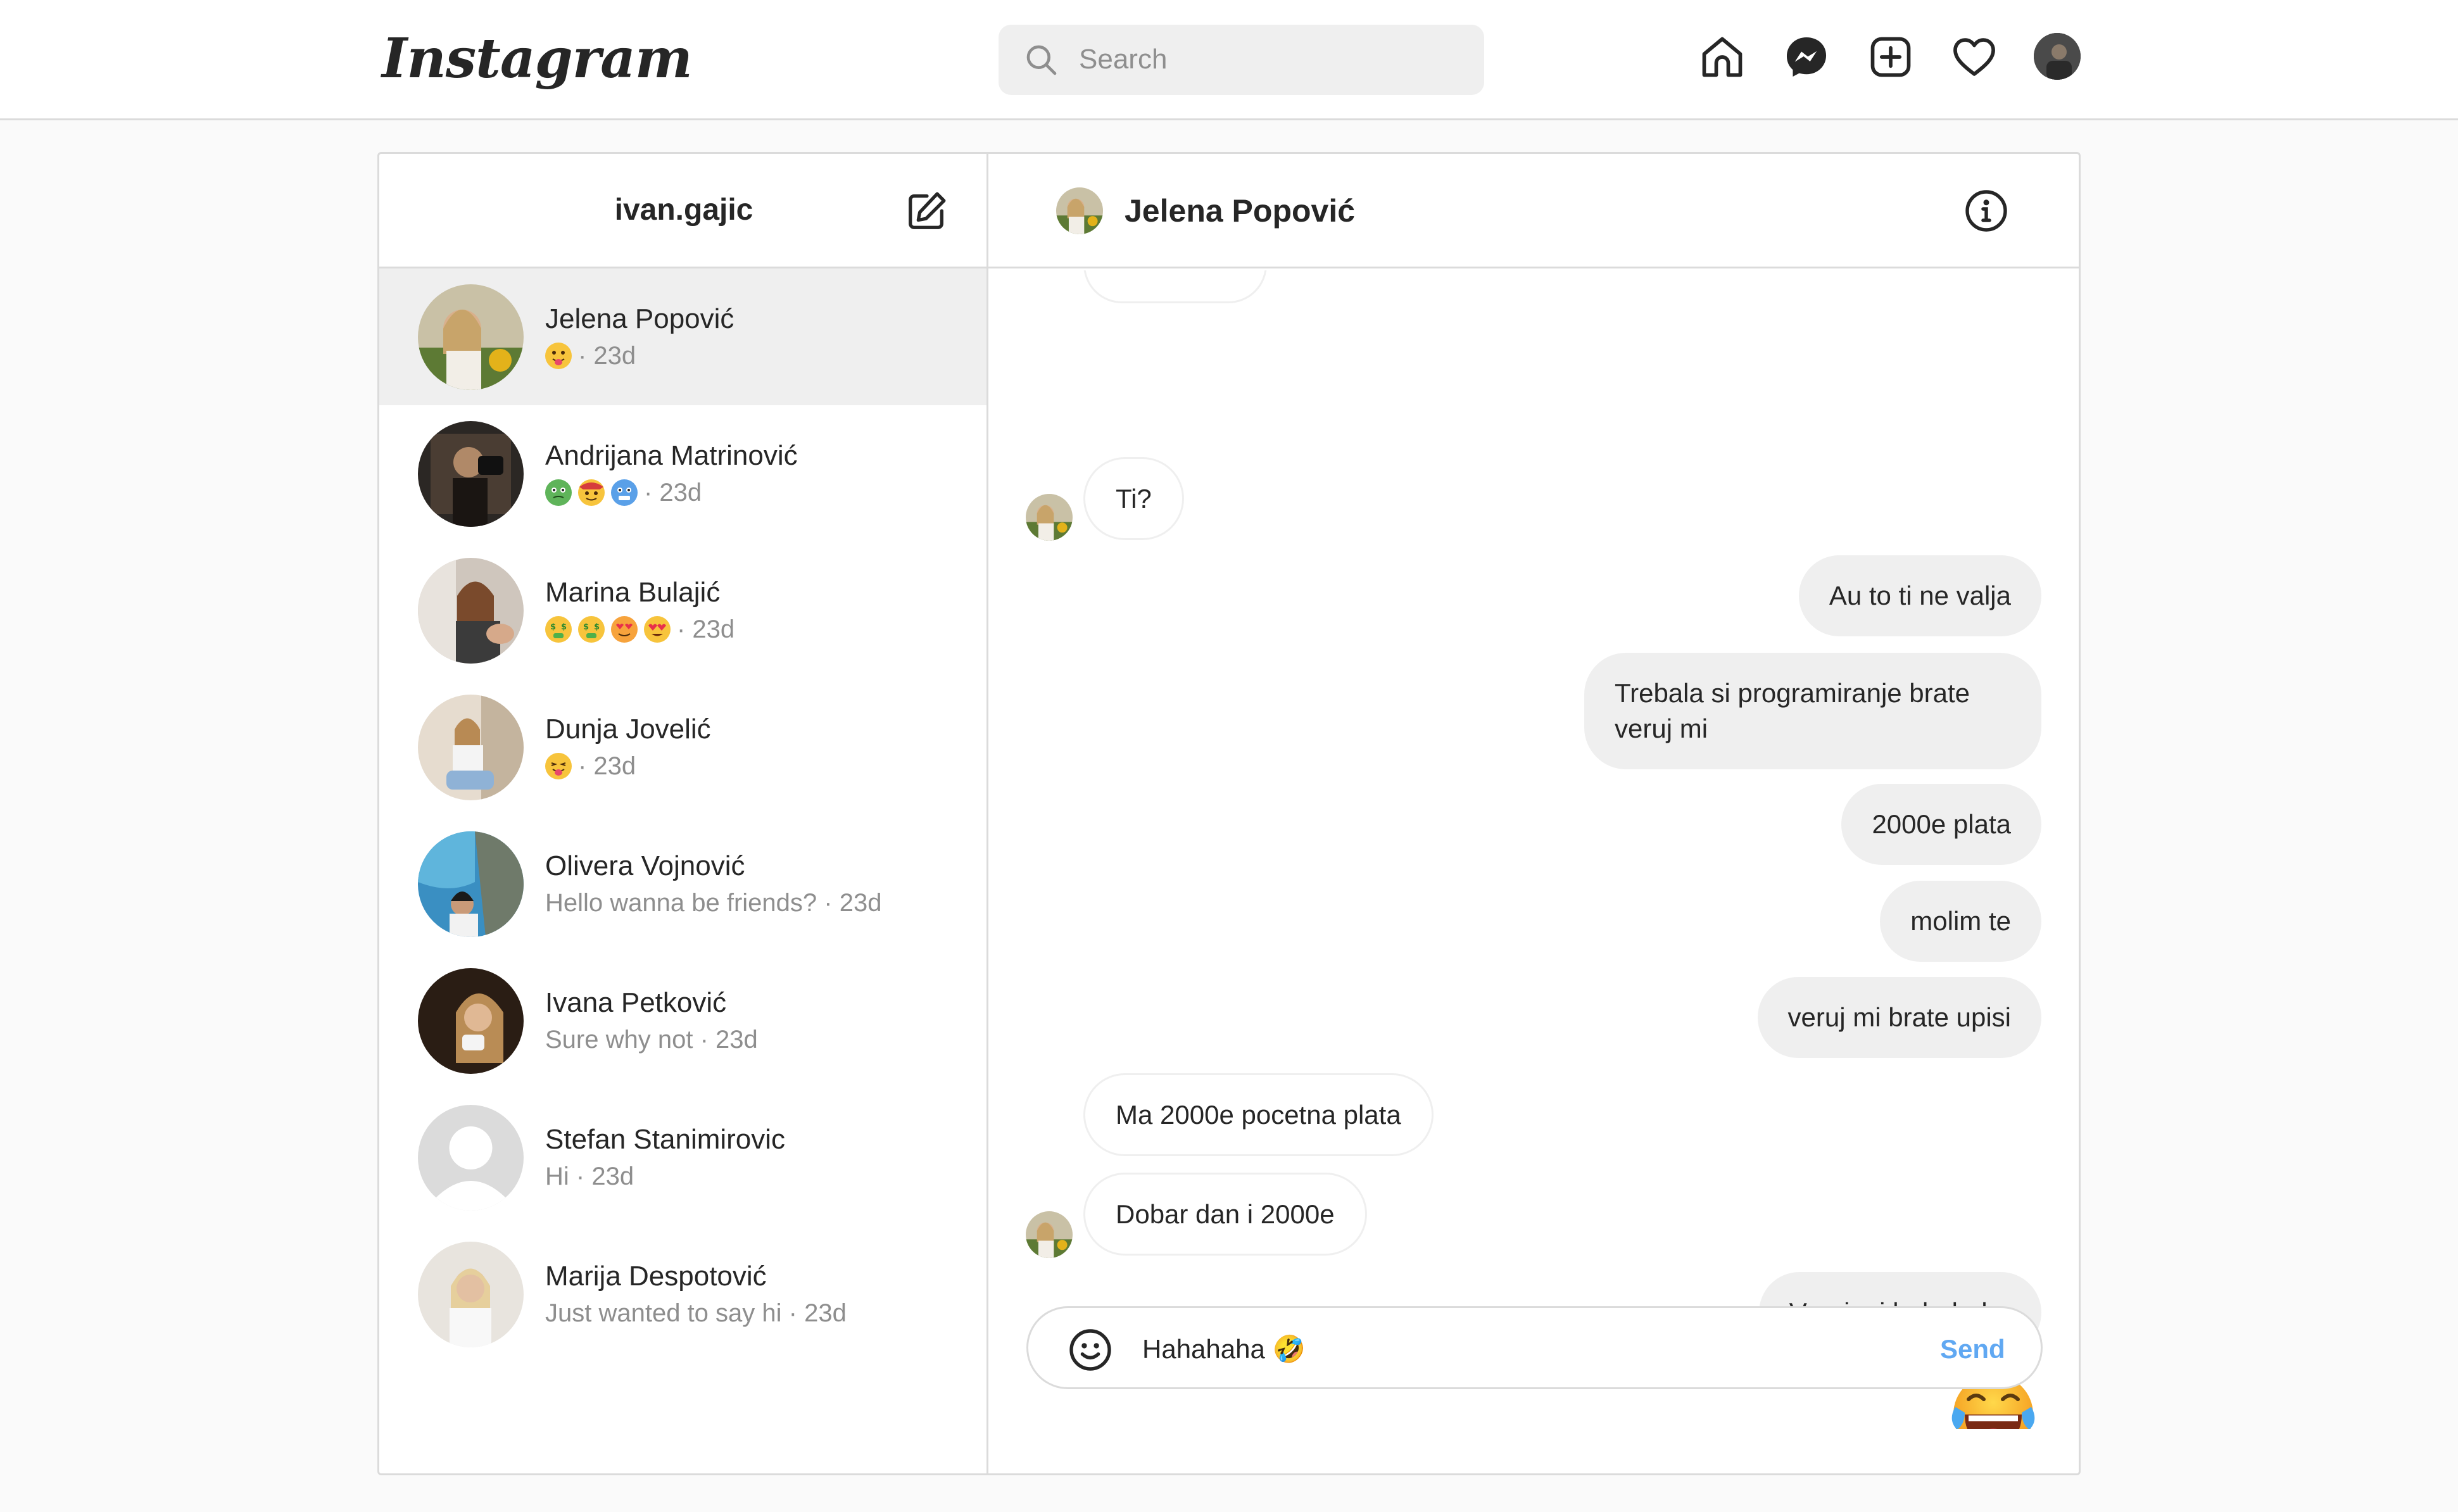 The image size is (2458, 1512). What do you see at coordinates (681, 903) in the screenshot?
I see `conversation-message: Hello wanna be friends?` at bounding box center [681, 903].